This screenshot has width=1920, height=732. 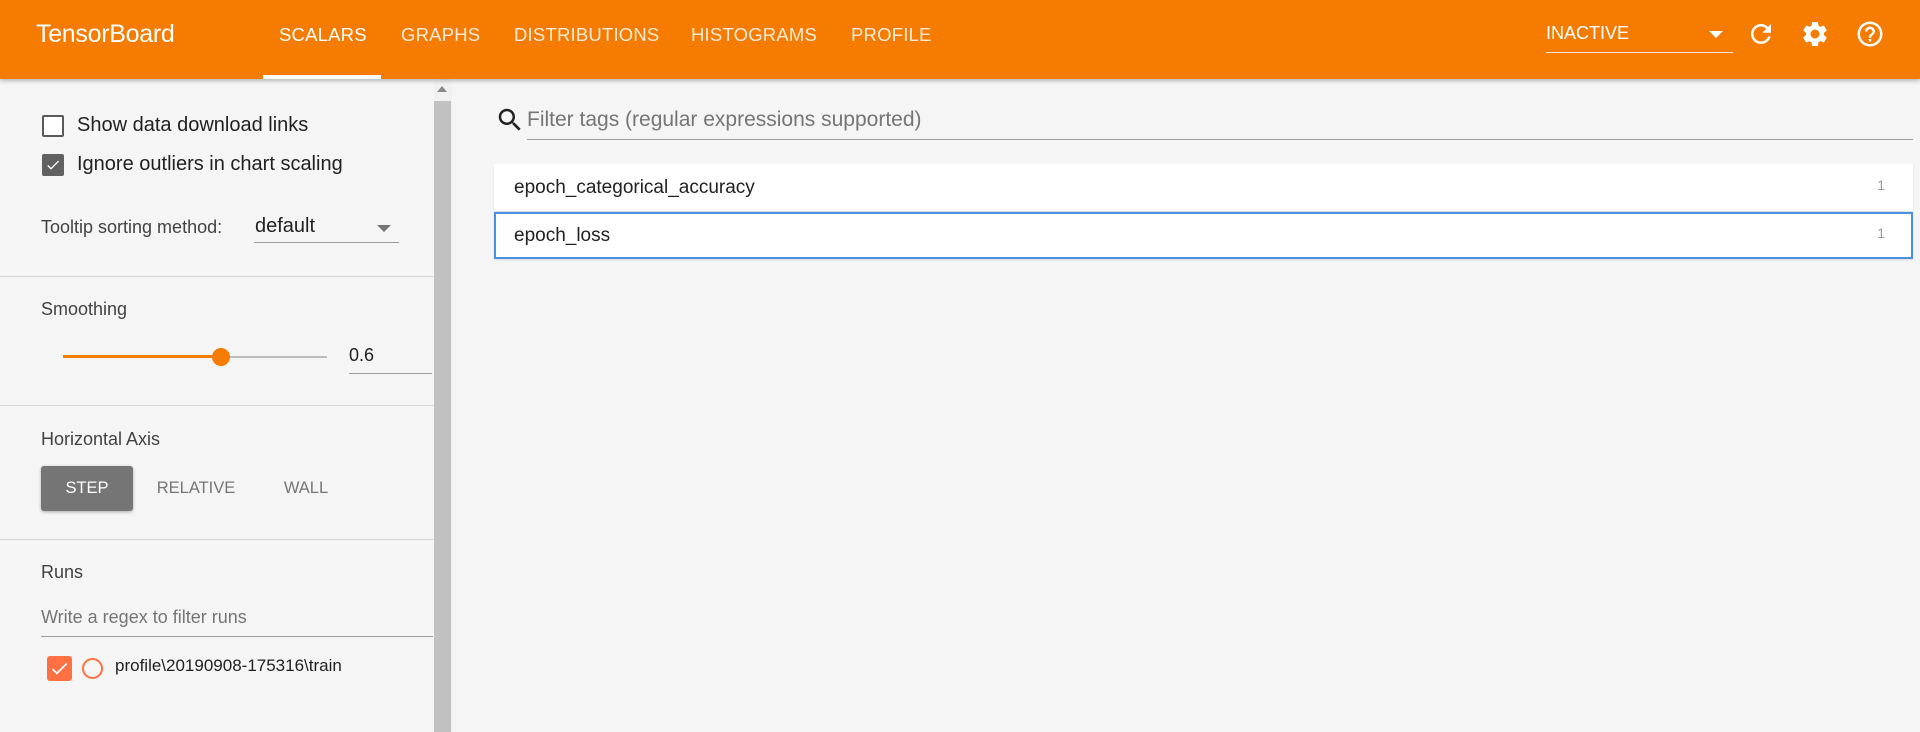 What do you see at coordinates (509, 119) in the screenshot?
I see `search-icon` at bounding box center [509, 119].